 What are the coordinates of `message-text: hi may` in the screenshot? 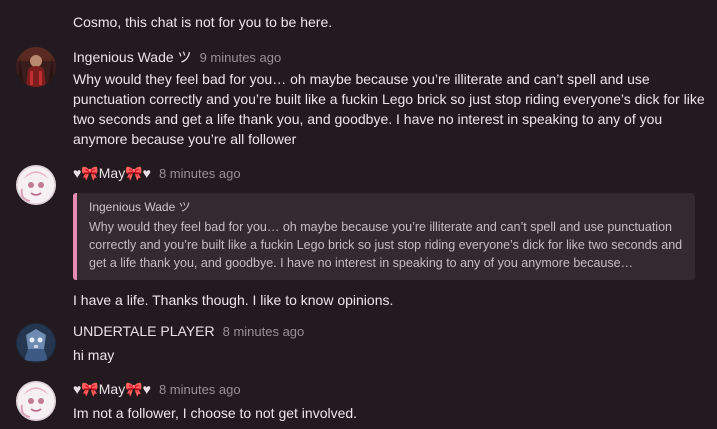 It's located at (94, 355).